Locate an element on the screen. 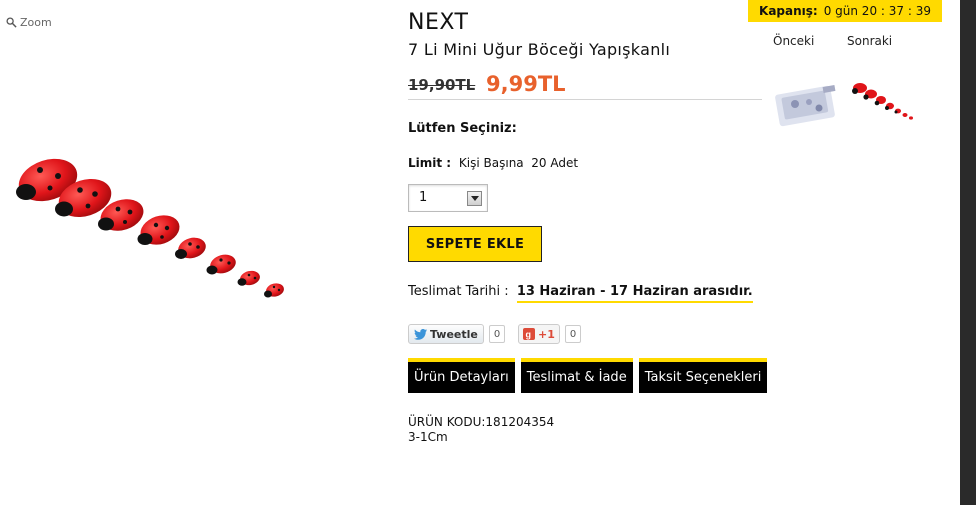  product-title: 7 Li Mini Uğur Böceği Yapışkanlı is located at coordinates (539, 49).